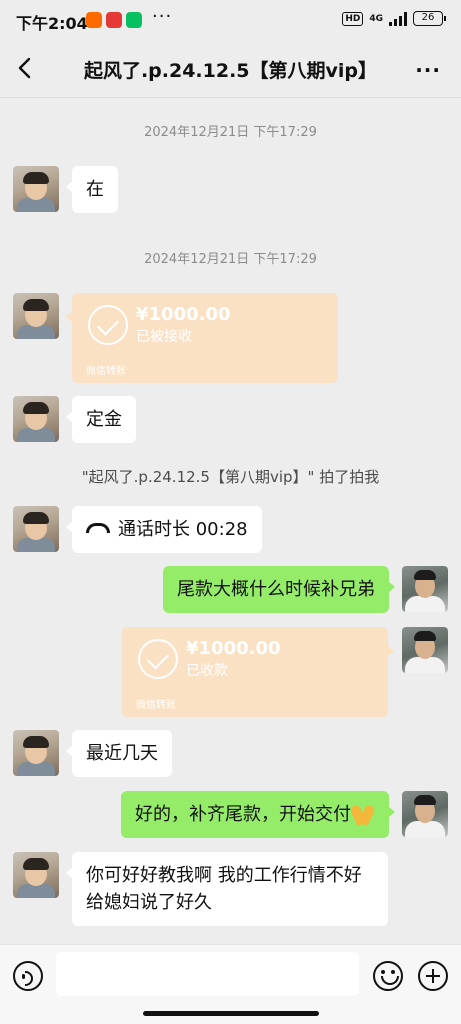 The image size is (461, 1024). Describe the element at coordinates (230, 477) in the screenshot. I see `pat-notice: "起风了.p.24.12.5【第八期vip】" 拍了拍我` at that location.